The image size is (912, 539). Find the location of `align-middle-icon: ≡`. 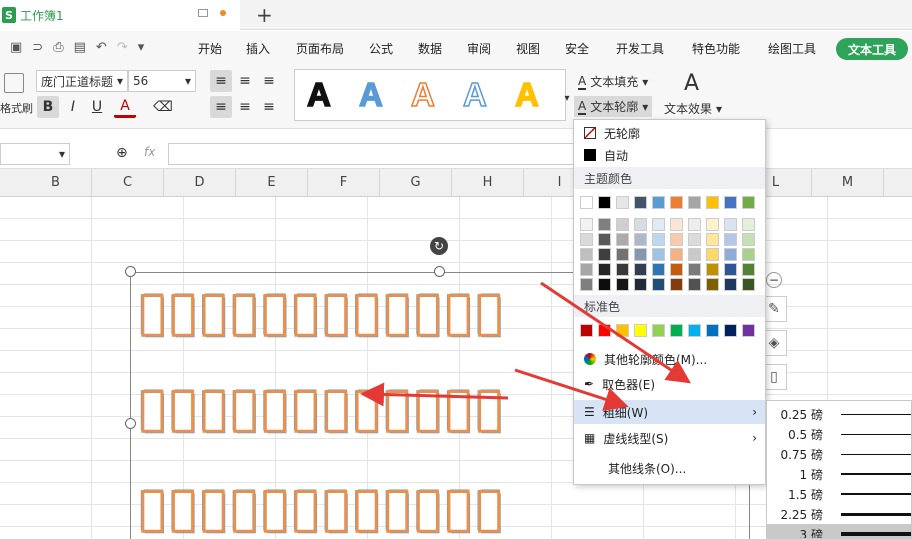

align-middle-icon: ≡ is located at coordinates (245, 81).